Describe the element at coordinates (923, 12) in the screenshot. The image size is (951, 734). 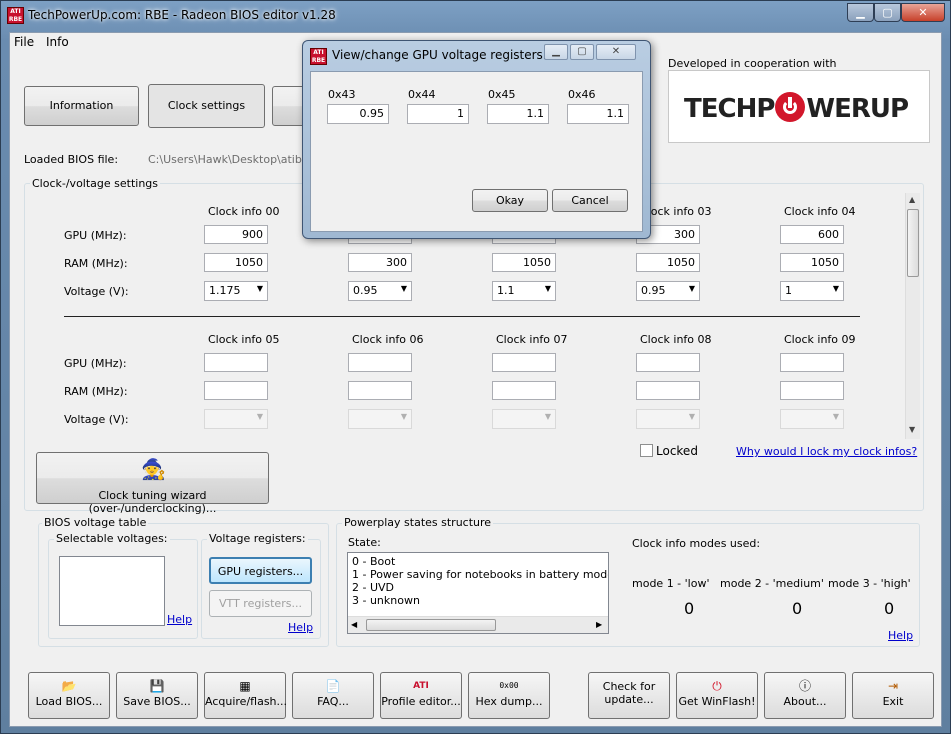
I see `close-button: ✕` at that location.